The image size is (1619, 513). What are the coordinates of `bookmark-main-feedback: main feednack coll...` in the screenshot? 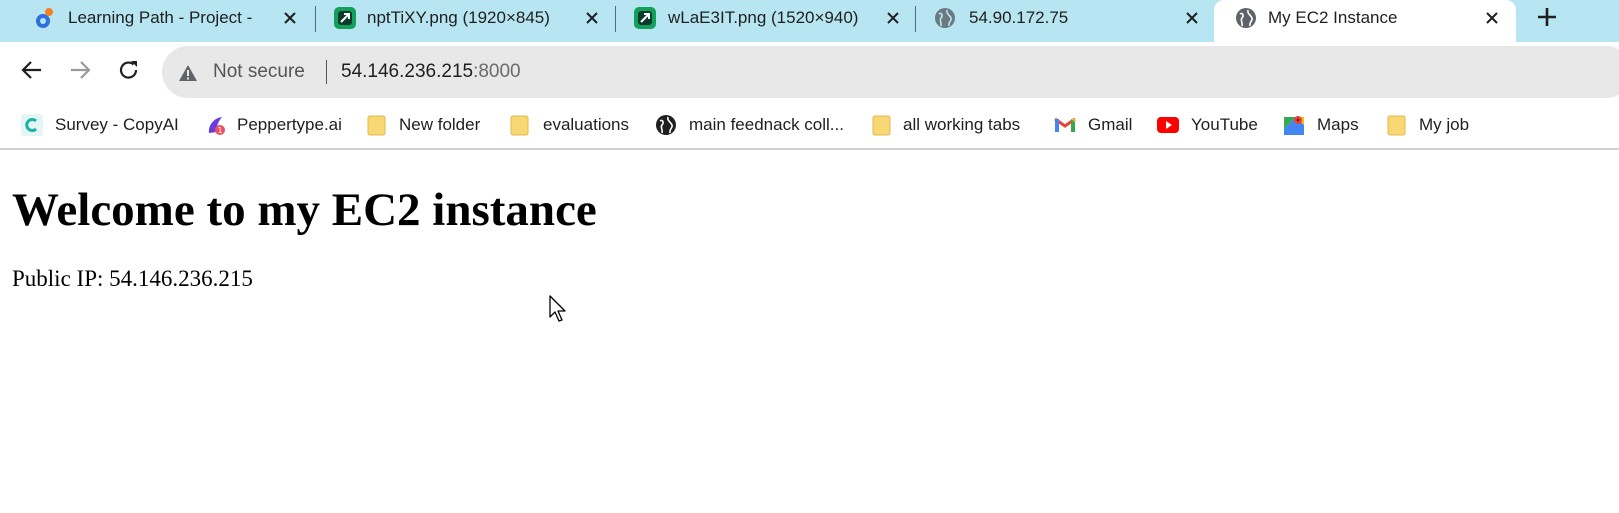 It's located at (754, 125).